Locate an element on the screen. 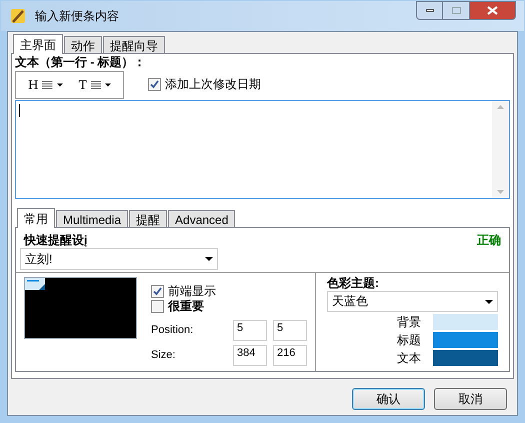 The height and width of the screenshot is (423, 525). text-letter: T is located at coordinates (82, 85).